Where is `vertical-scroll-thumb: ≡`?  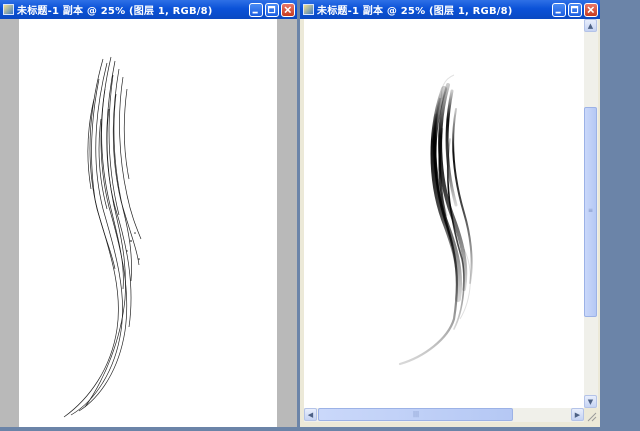
vertical-scroll-thumb: ≡ is located at coordinates (590, 212).